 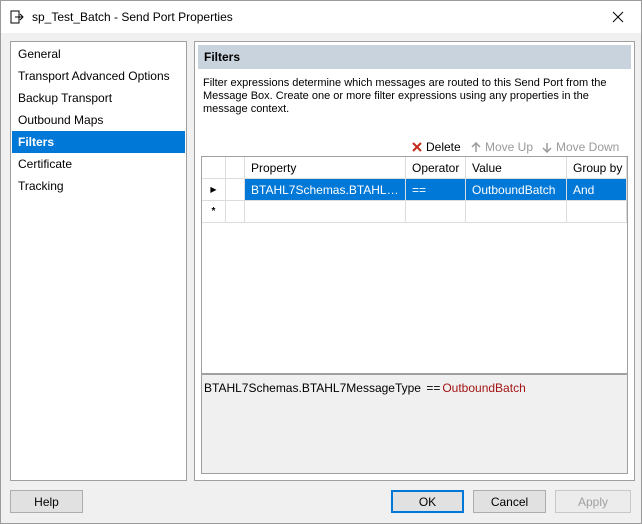 I want to click on apply-button: Apply, so click(x=593, y=501).